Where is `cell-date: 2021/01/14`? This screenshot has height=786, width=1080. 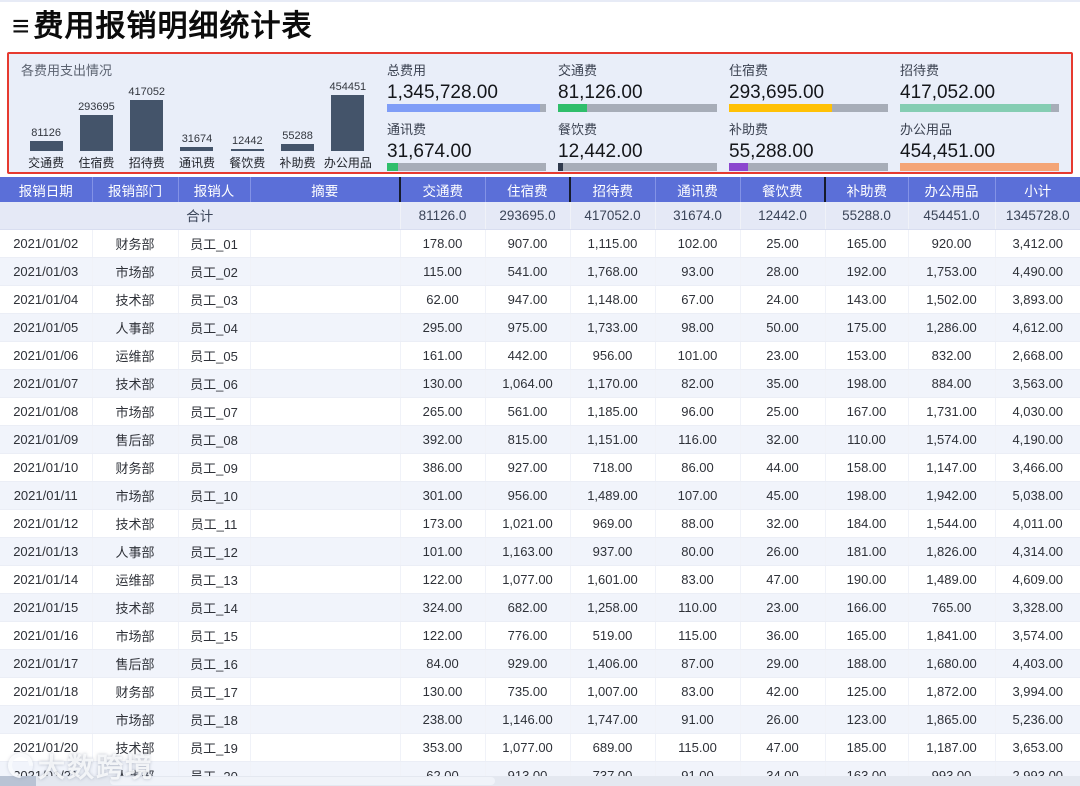 cell-date: 2021/01/14 is located at coordinates (46, 579).